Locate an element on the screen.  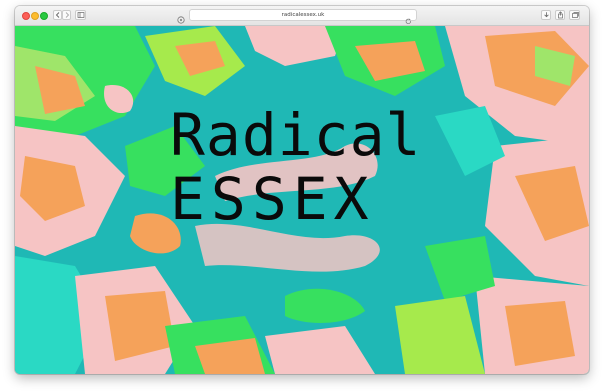
minimize-window-button is located at coordinates (35, 16).